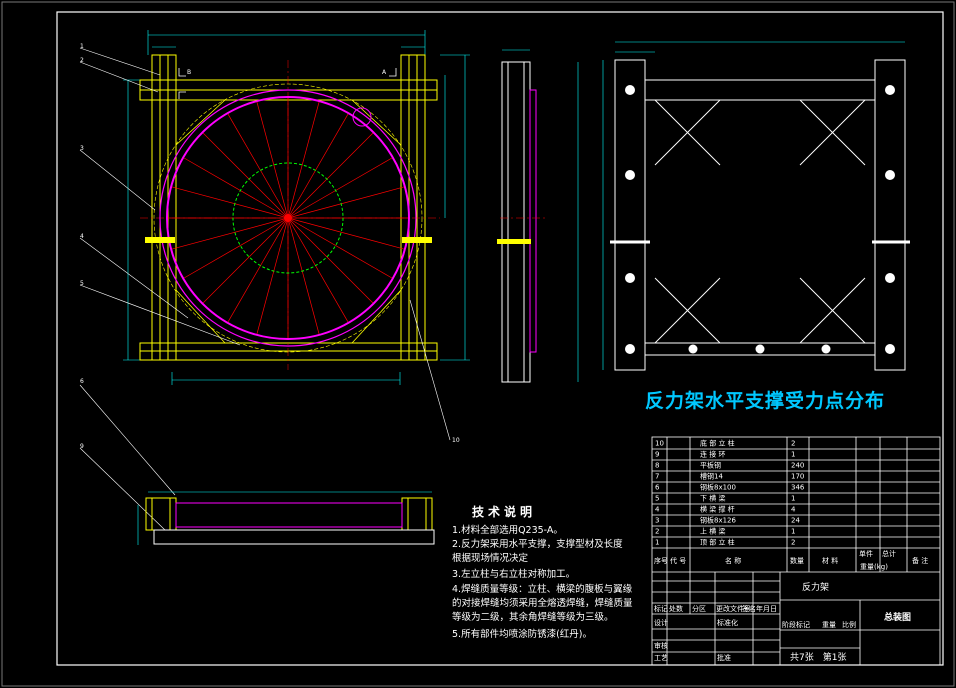  I want to click on notes-title: 技术说明, so click(504, 511).